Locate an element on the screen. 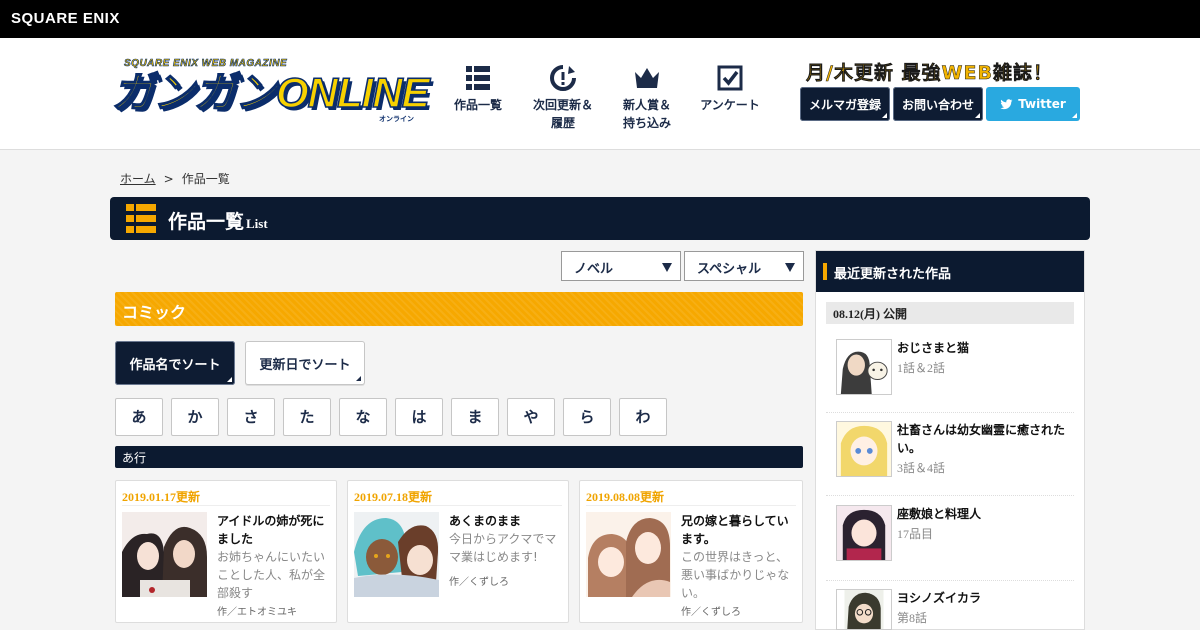 The height and width of the screenshot is (630, 1200). contact-button: お問い合わせ is located at coordinates (938, 104).